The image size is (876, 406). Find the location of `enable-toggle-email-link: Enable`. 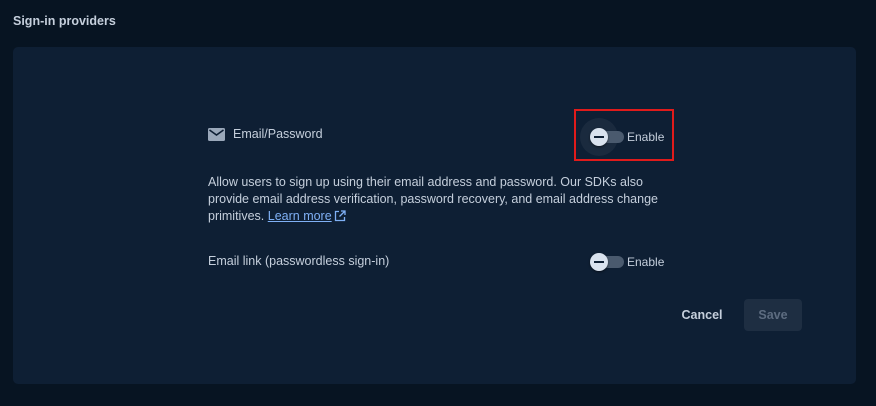

enable-toggle-email-link: Enable is located at coordinates (627, 262).